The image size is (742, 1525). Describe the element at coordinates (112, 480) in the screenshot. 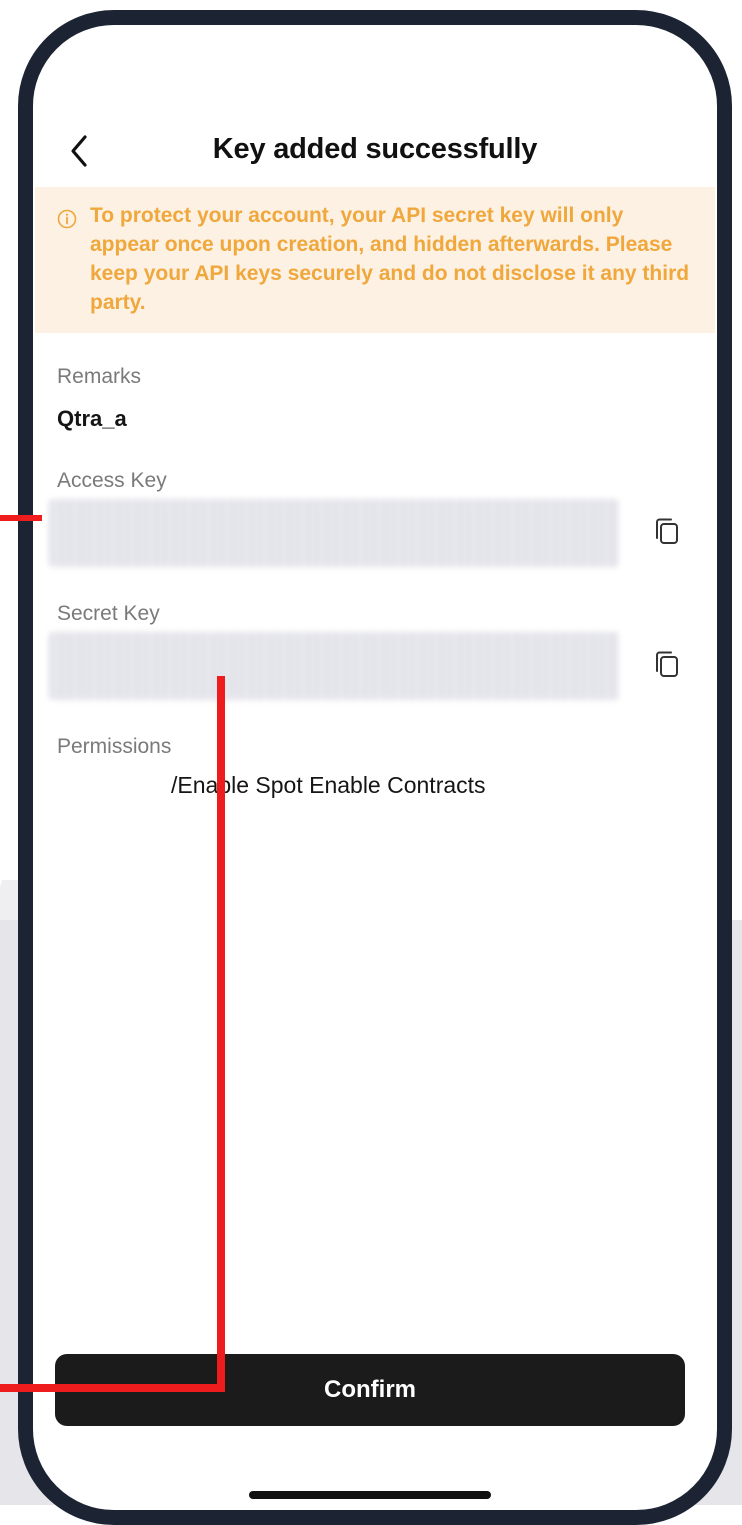

I see `access-key-label: Access Key` at that location.